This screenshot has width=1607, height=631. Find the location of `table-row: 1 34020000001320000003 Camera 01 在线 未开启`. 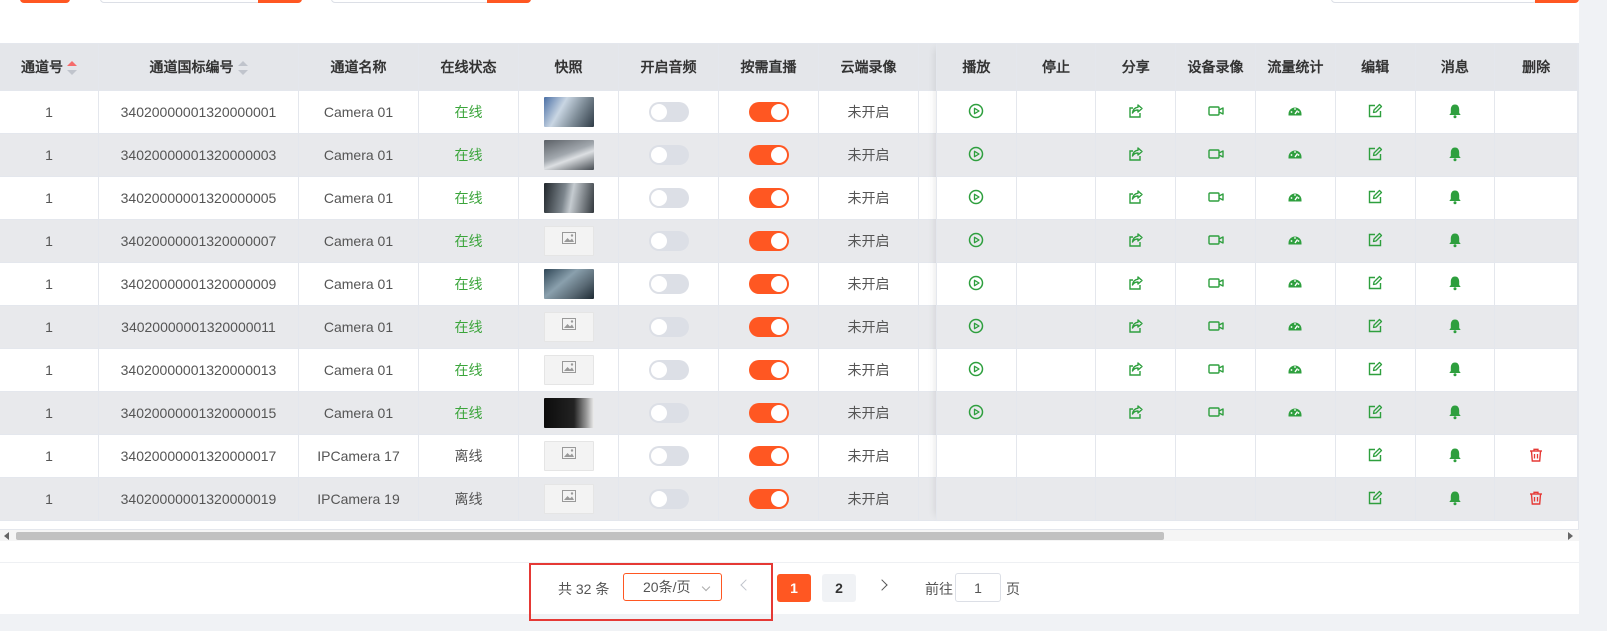

table-row: 1 34020000001320000003 Camera 01 在线 未开启 is located at coordinates (509, 155).